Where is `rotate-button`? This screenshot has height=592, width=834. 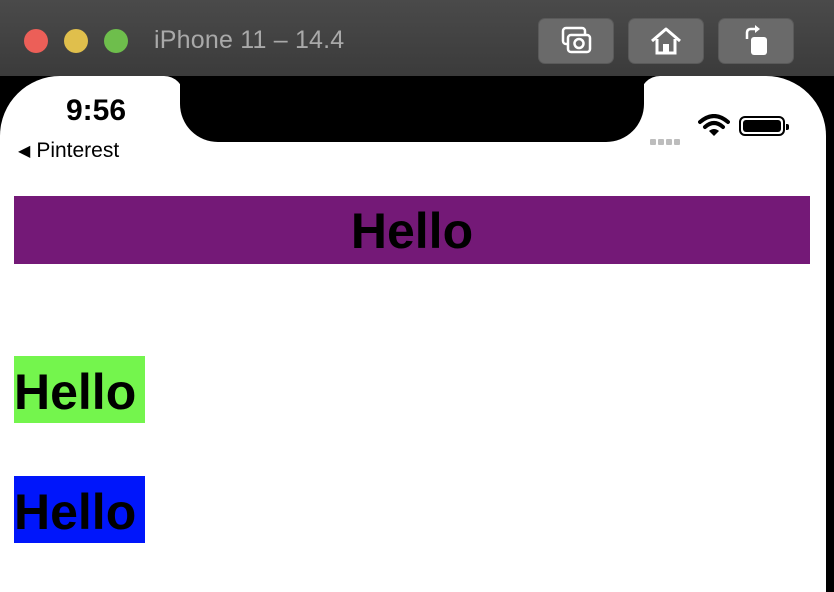
rotate-button is located at coordinates (756, 41).